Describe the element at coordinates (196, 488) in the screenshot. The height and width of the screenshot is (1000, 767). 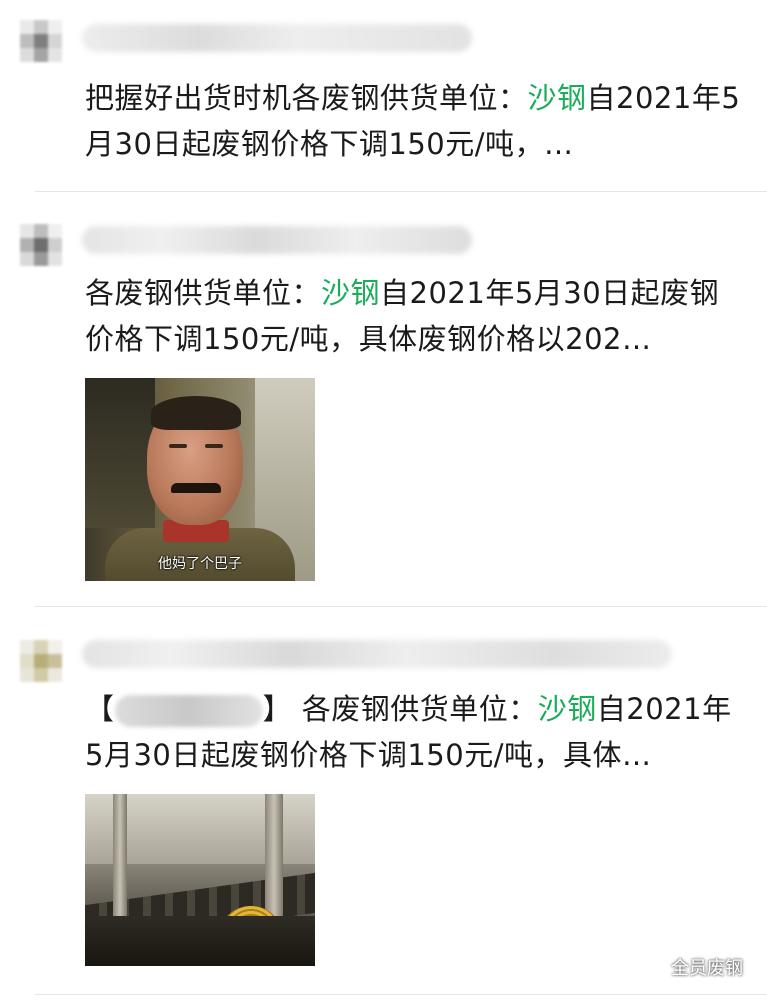
I see `image-mustache` at that location.